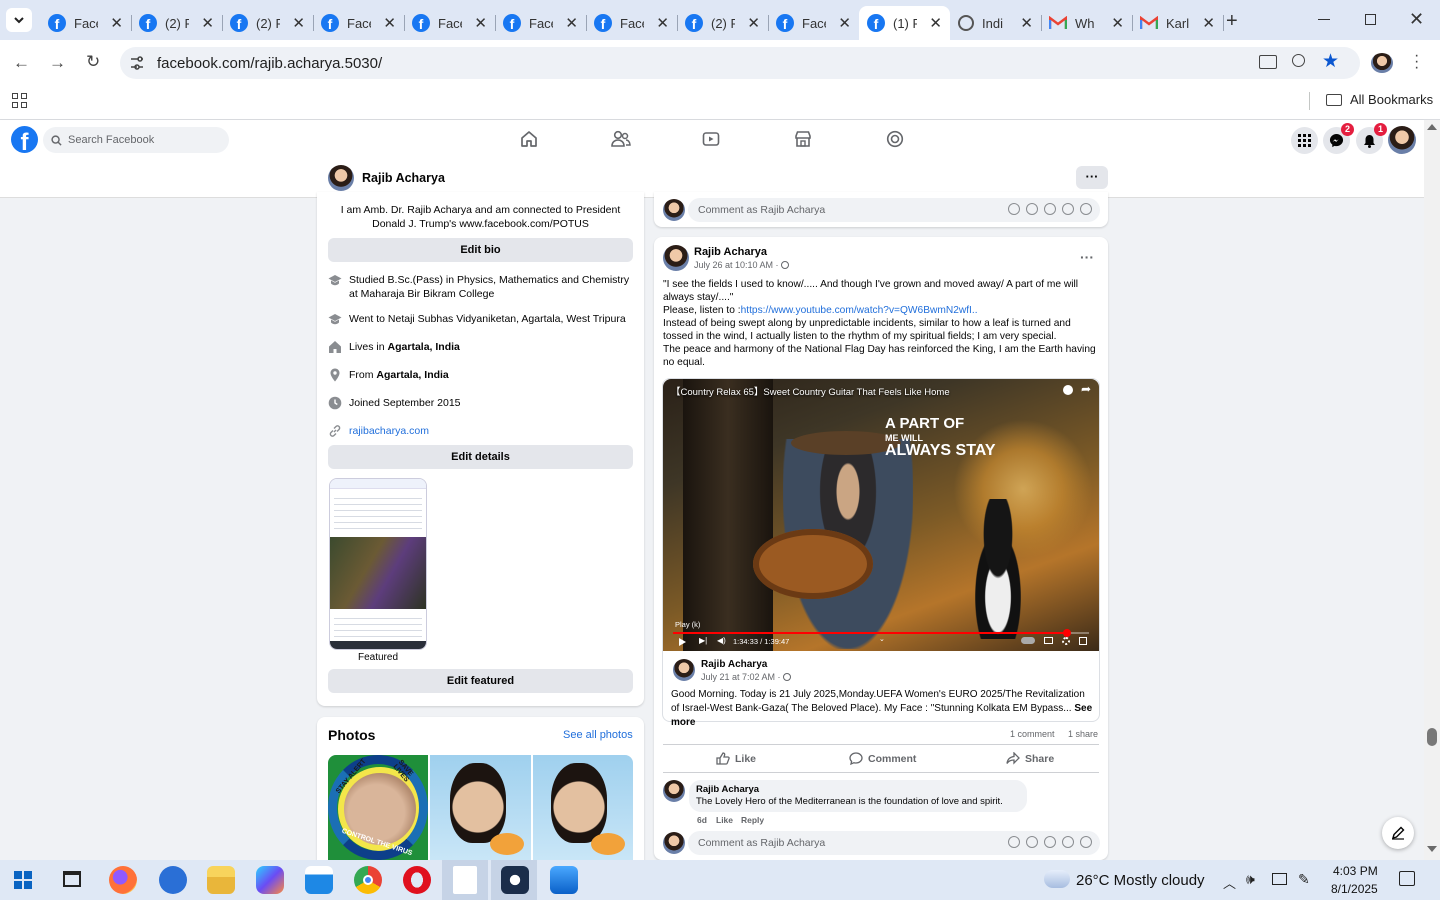  I want to click on store-icon, so click(319, 880).